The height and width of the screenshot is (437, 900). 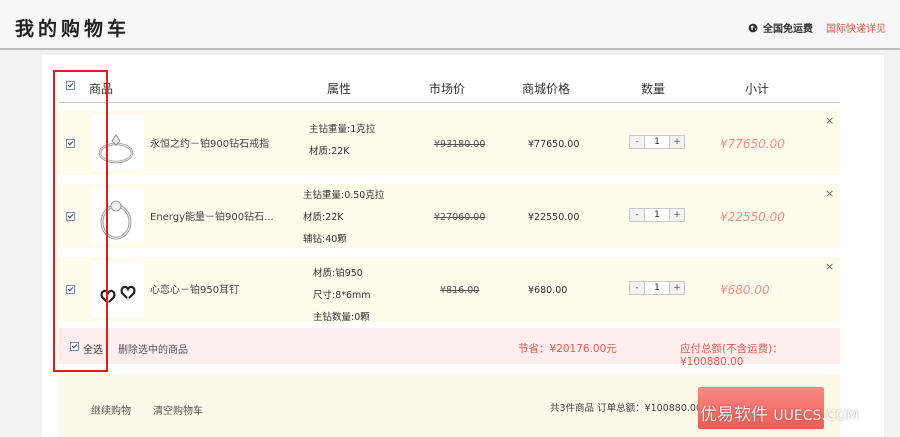 What do you see at coordinates (153, 348) in the screenshot?
I see `delete-selected-link: 删除选中的商品` at bounding box center [153, 348].